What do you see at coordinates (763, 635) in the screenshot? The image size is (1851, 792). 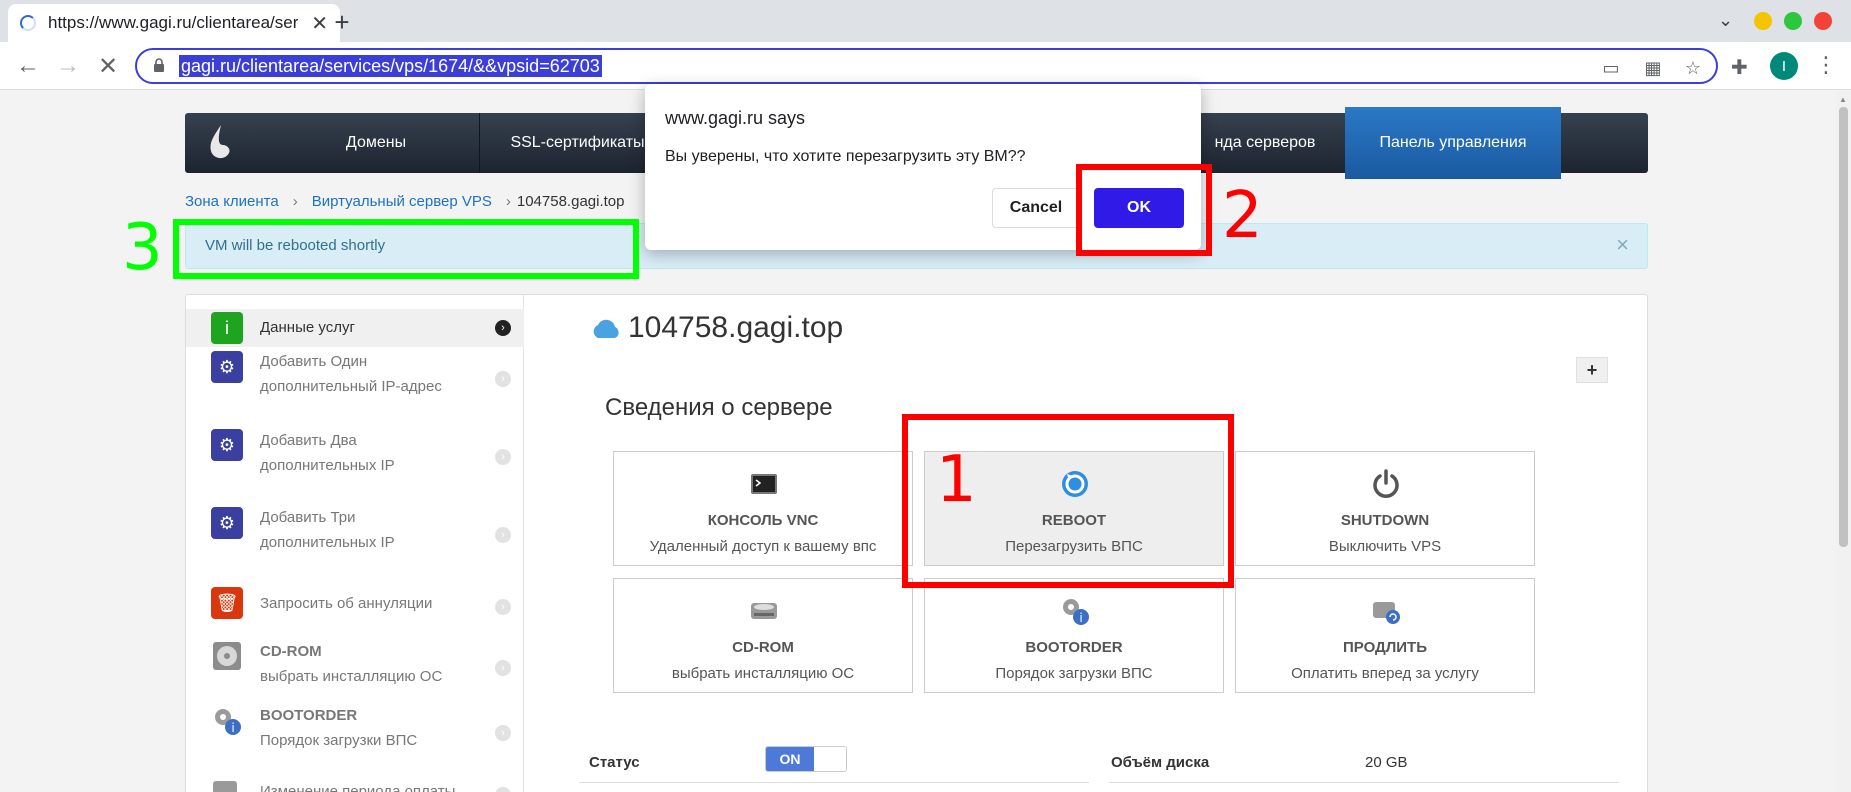 I see `tile-cdrom: CD-ROM выбрать инсталляцию ОС` at bounding box center [763, 635].